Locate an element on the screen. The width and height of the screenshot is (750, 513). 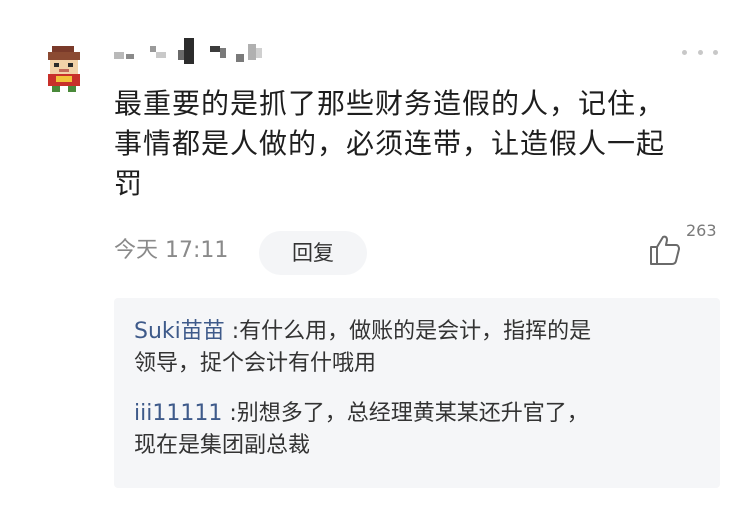
username-obscured is located at coordinates (197, 51).